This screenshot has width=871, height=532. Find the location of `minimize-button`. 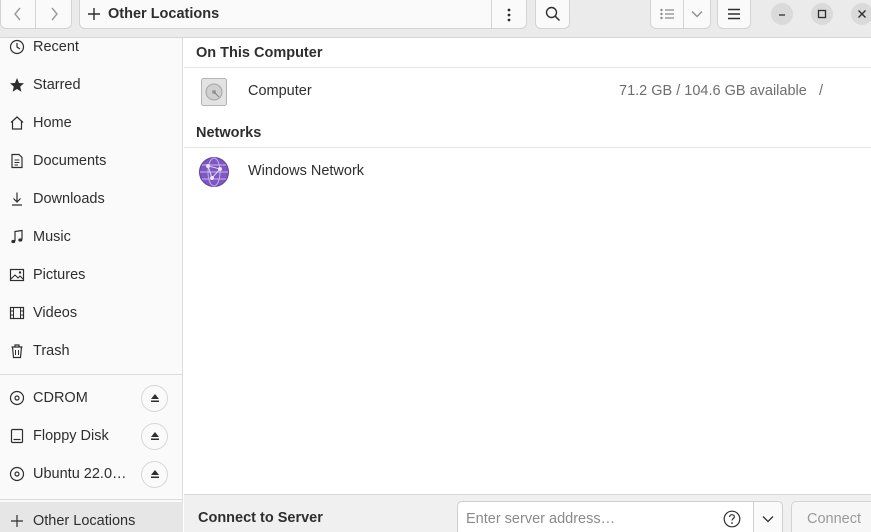

minimize-button is located at coordinates (782, 14).